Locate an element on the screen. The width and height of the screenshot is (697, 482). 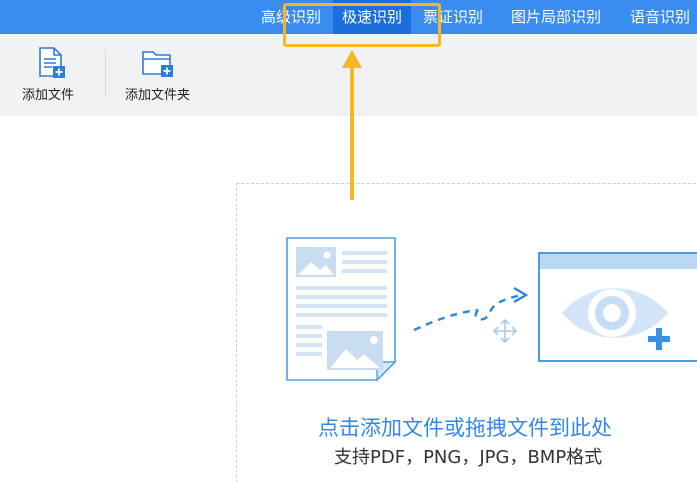
document-image-icon is located at coordinates (341, 309).